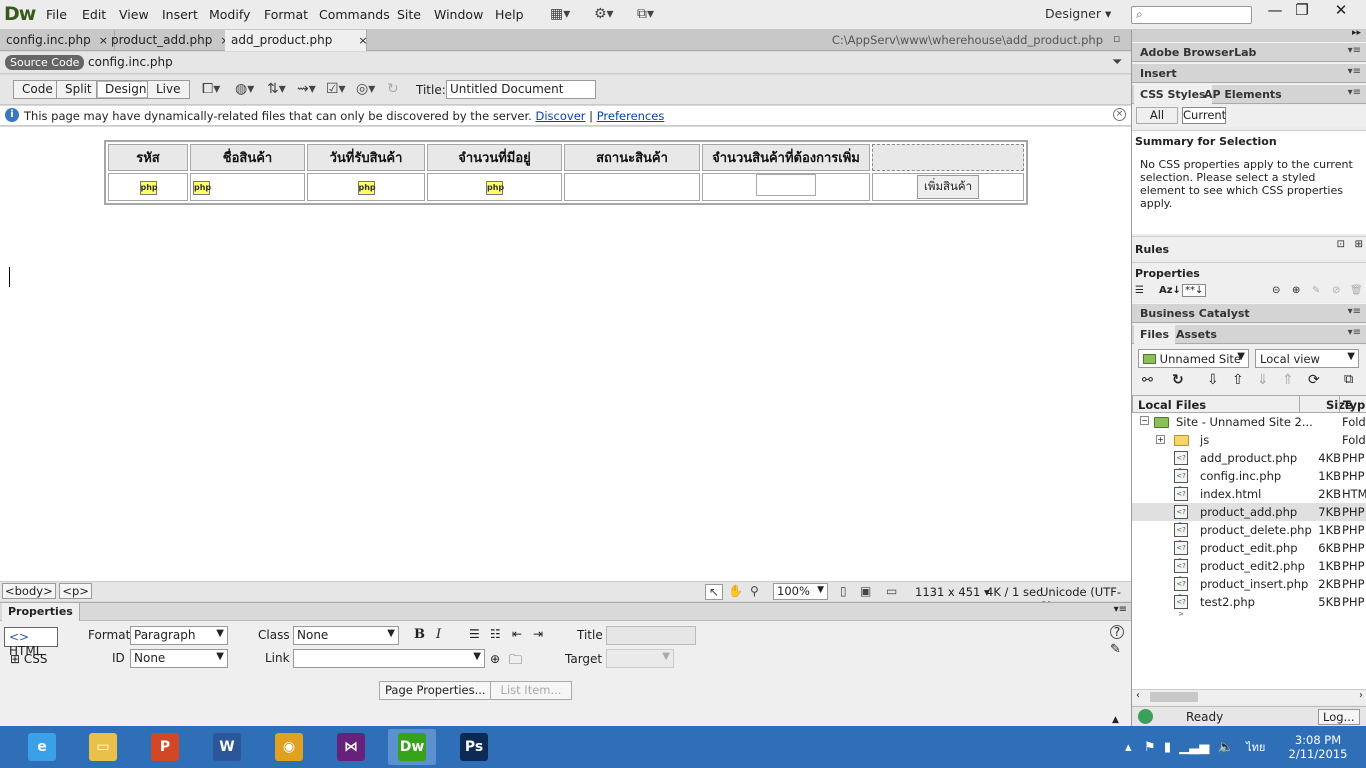  Describe the element at coordinates (168, 89) in the screenshot. I see `live-view-button: Live` at that location.